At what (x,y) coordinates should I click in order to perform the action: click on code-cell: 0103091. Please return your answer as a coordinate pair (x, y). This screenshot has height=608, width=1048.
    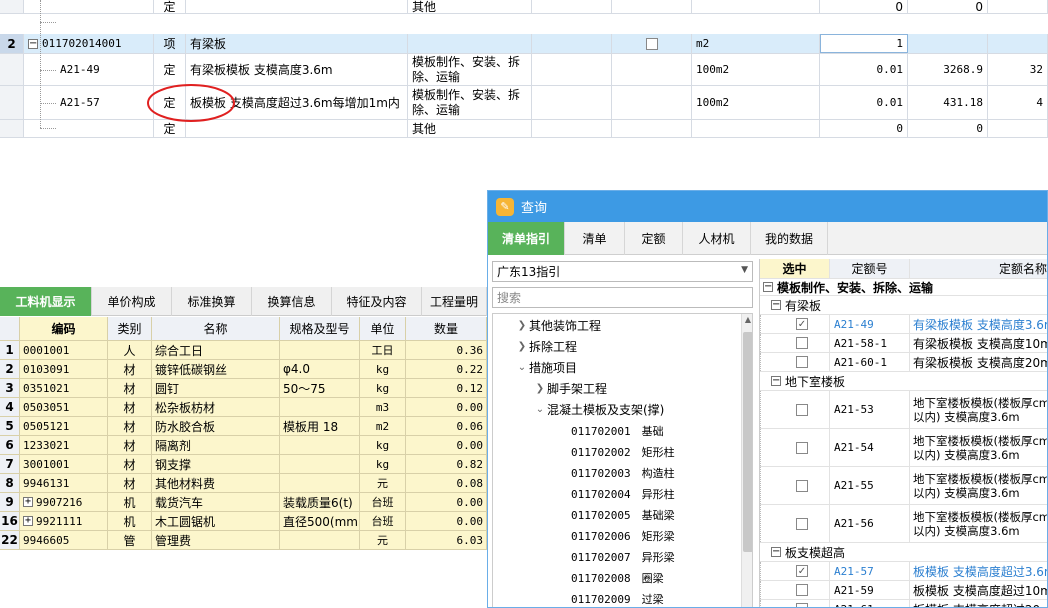
    Looking at the image, I should click on (64, 369).